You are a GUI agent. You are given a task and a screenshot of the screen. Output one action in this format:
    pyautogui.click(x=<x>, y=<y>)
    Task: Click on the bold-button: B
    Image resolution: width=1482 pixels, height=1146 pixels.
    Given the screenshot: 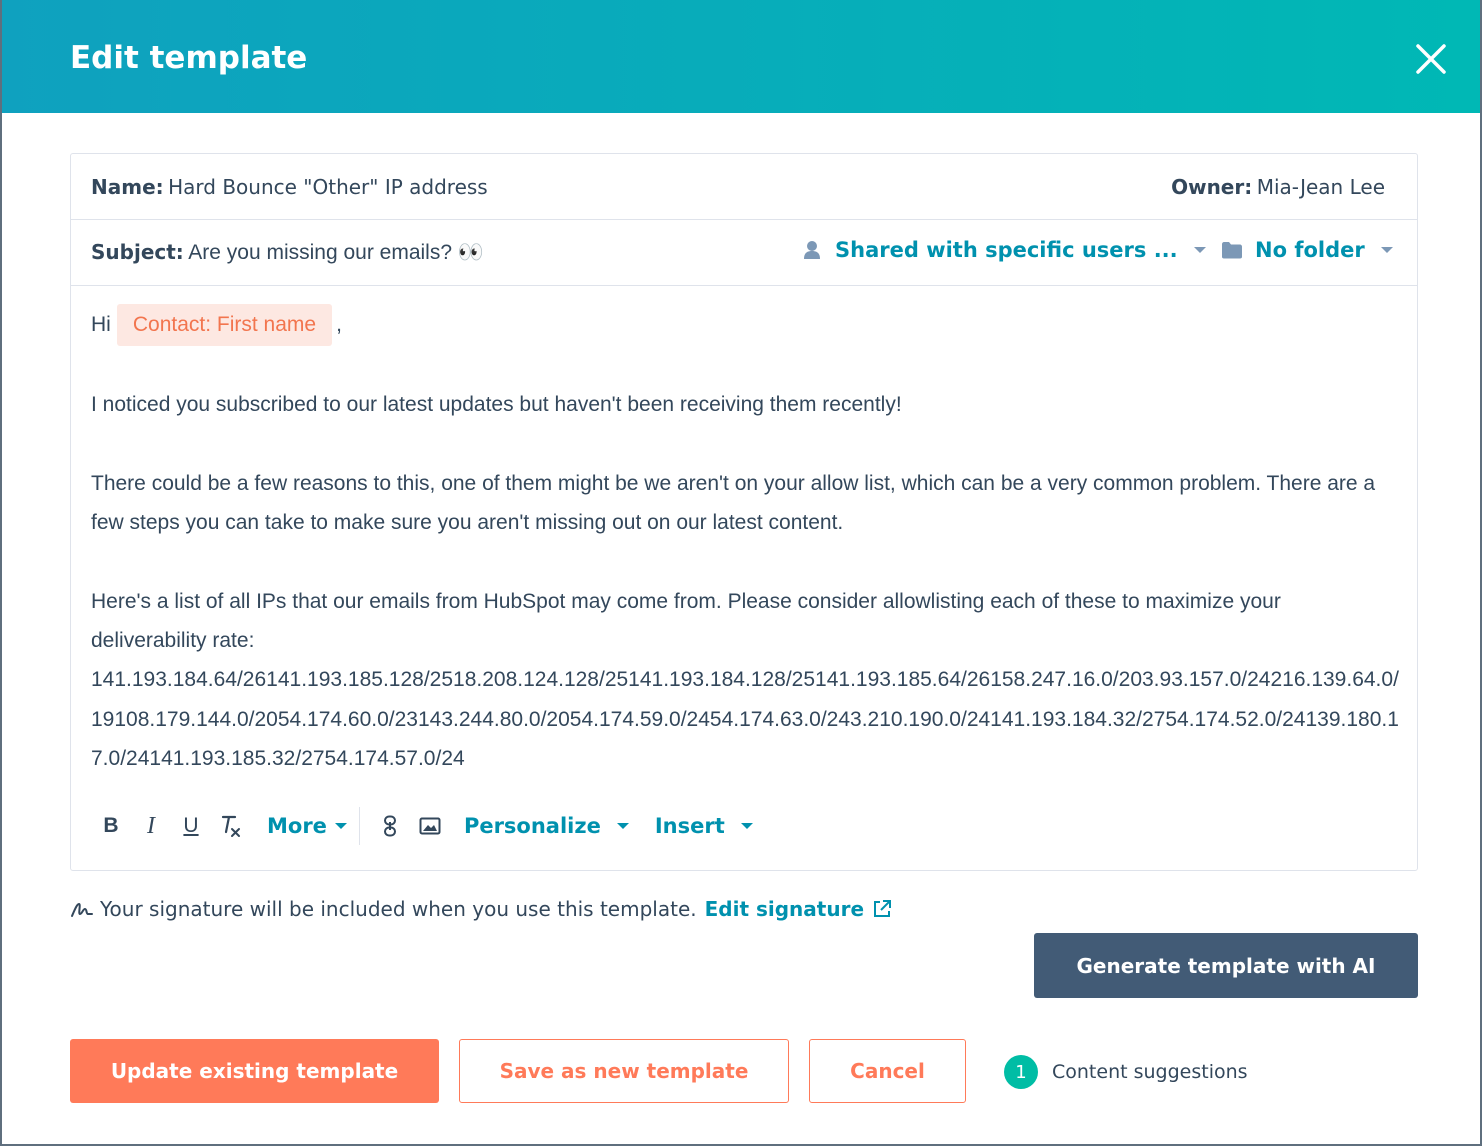 What is the action you would take?
    pyautogui.click(x=111, y=826)
    